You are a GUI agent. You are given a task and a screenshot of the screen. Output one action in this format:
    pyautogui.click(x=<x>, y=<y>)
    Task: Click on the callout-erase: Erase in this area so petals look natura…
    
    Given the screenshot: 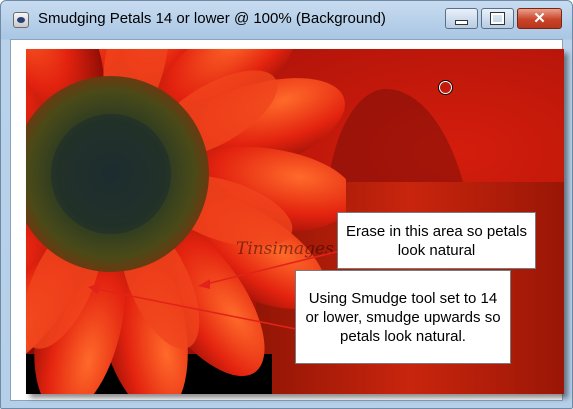 What is the action you would take?
    pyautogui.click(x=436, y=240)
    